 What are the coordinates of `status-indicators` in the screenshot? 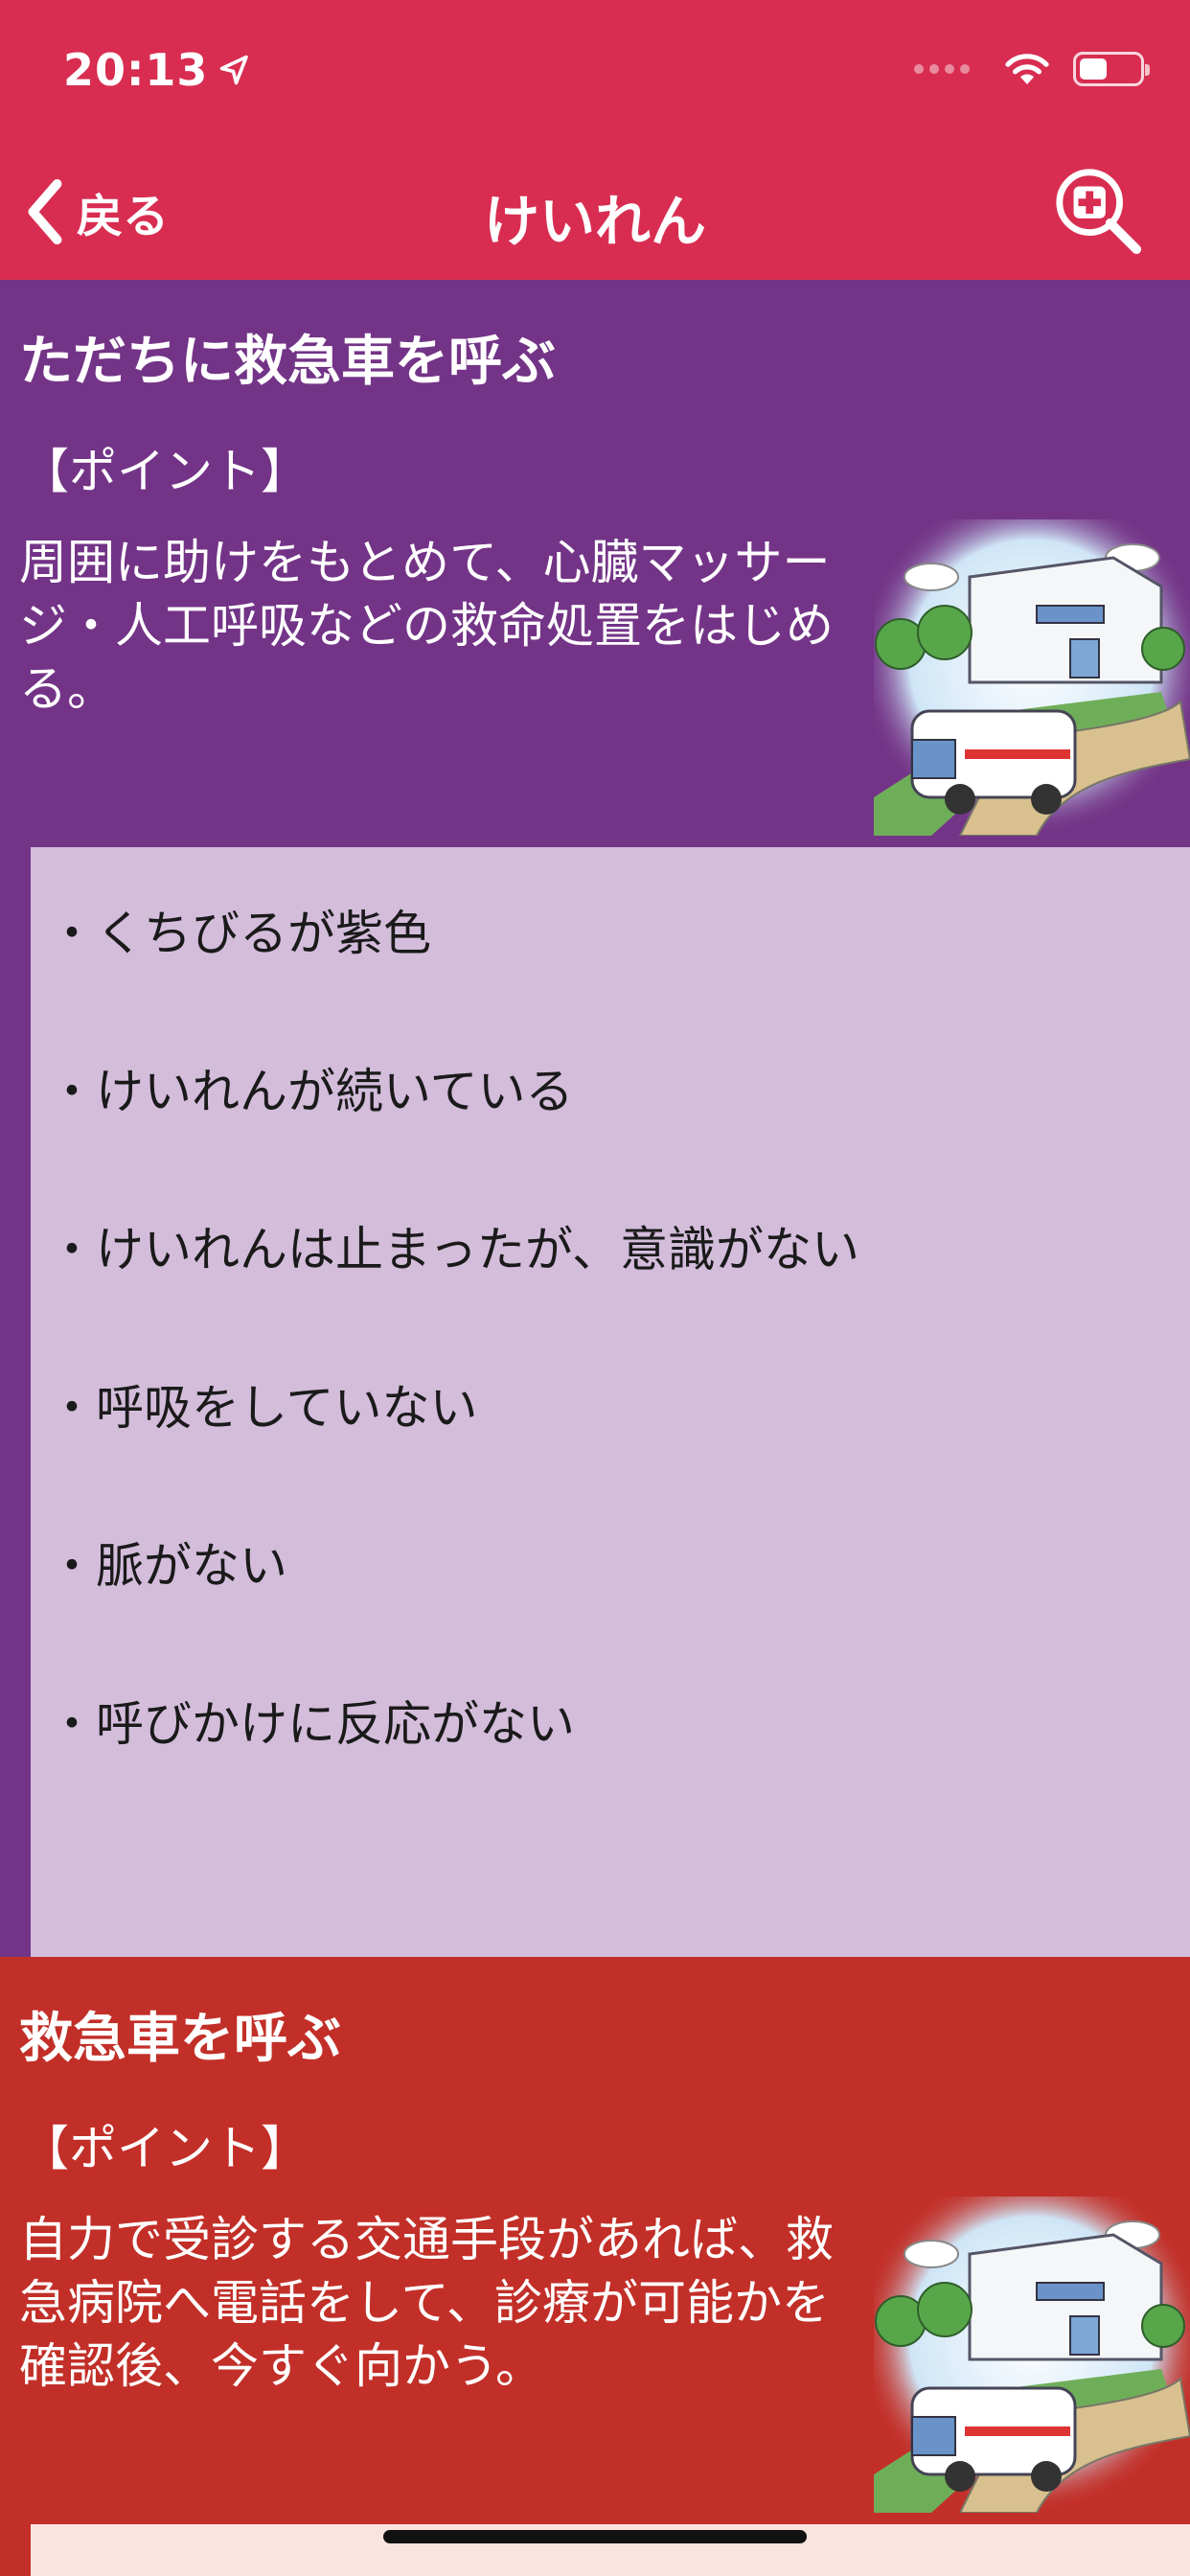 It's located at (1032, 69).